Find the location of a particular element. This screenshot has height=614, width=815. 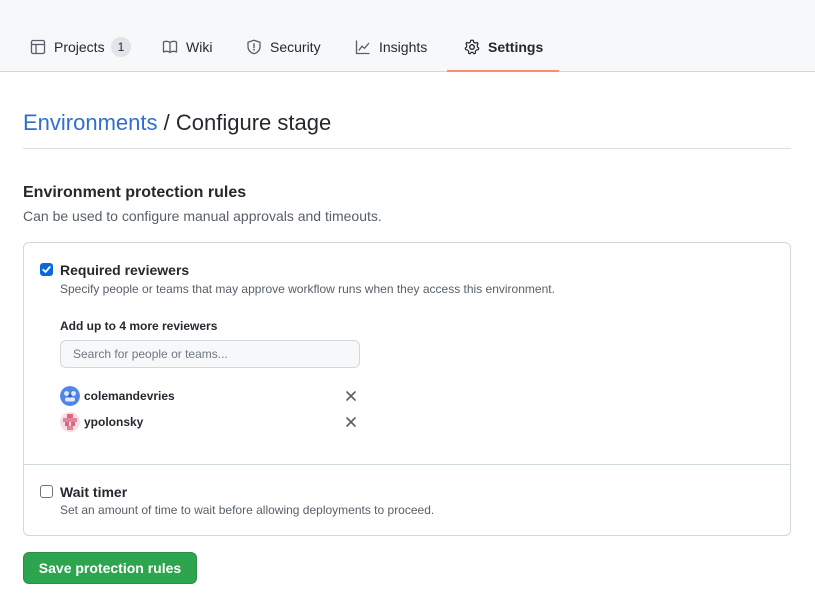

save-protection-rules-button: Save protection rules is located at coordinates (110, 568).